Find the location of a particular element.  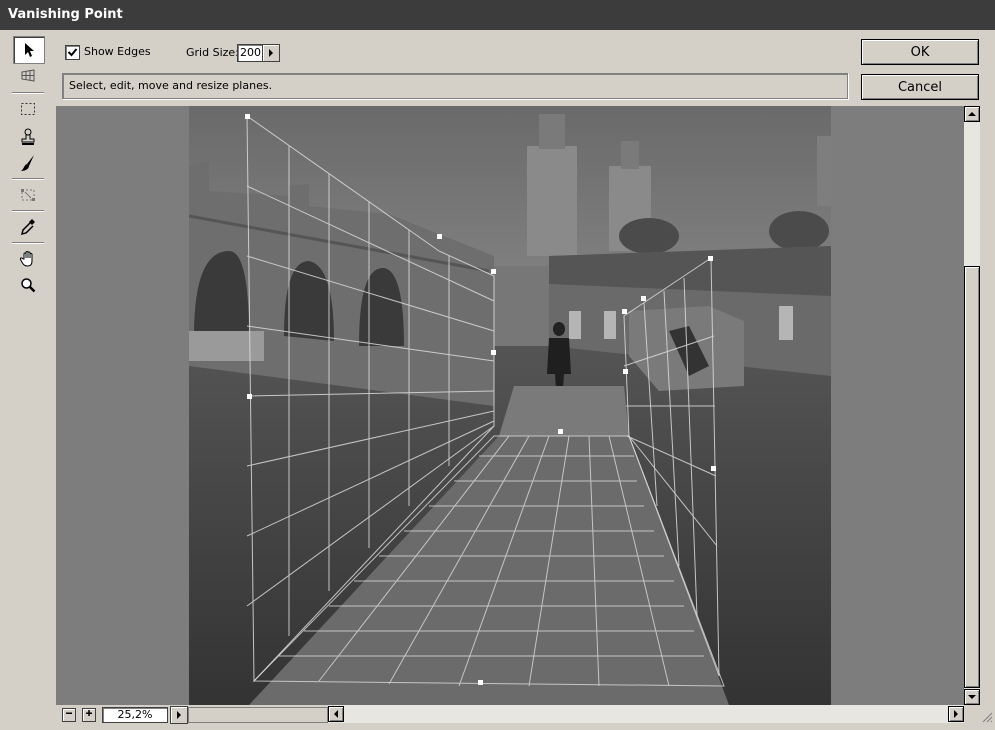

vertical-scrollbar is located at coordinates (972, 405).